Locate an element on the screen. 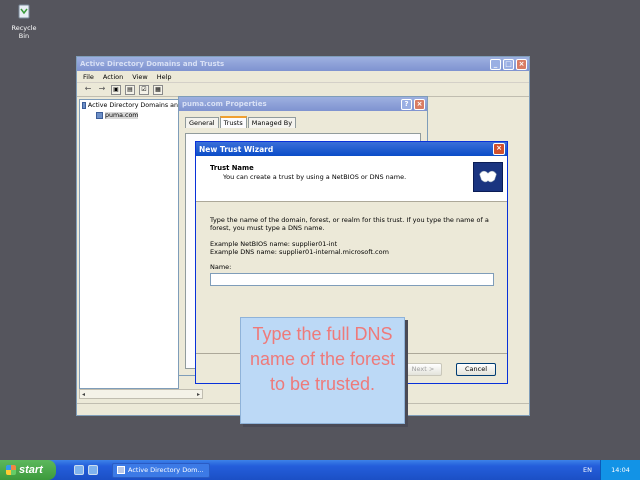 This screenshot has width=640, height=480. forward-icon: → is located at coordinates (102, 89).